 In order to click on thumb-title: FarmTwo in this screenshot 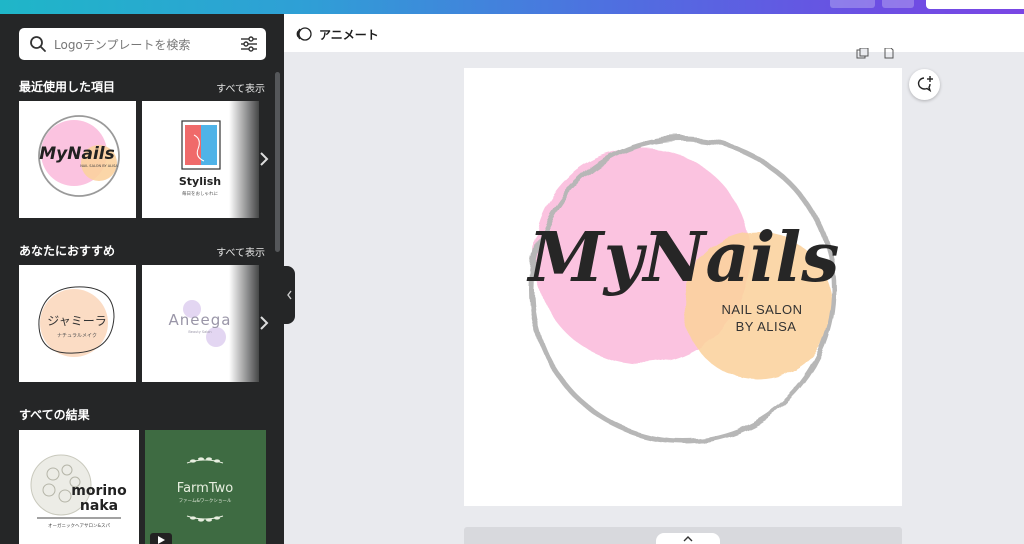, I will do `click(205, 488)`.